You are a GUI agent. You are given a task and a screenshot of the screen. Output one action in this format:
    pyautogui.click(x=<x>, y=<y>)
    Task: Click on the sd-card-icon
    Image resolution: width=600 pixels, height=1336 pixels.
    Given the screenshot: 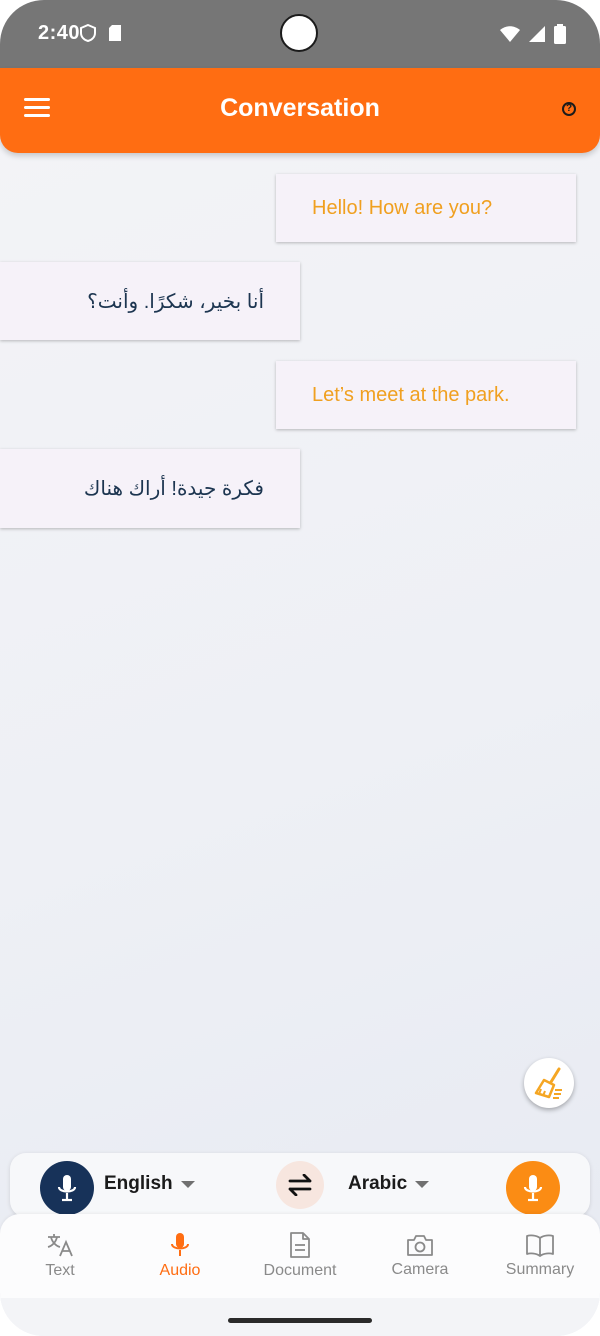 What is the action you would take?
    pyautogui.click(x=115, y=33)
    